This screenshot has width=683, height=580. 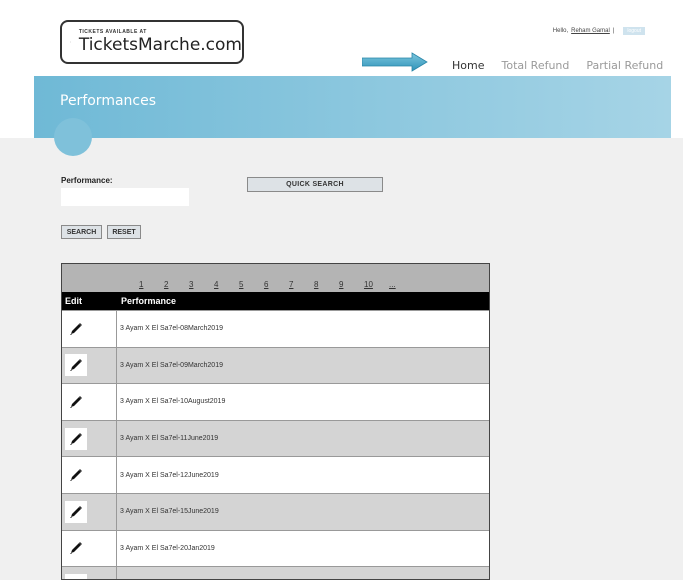 What do you see at coordinates (151, 284) in the screenshot?
I see `page-link-1: 1` at bounding box center [151, 284].